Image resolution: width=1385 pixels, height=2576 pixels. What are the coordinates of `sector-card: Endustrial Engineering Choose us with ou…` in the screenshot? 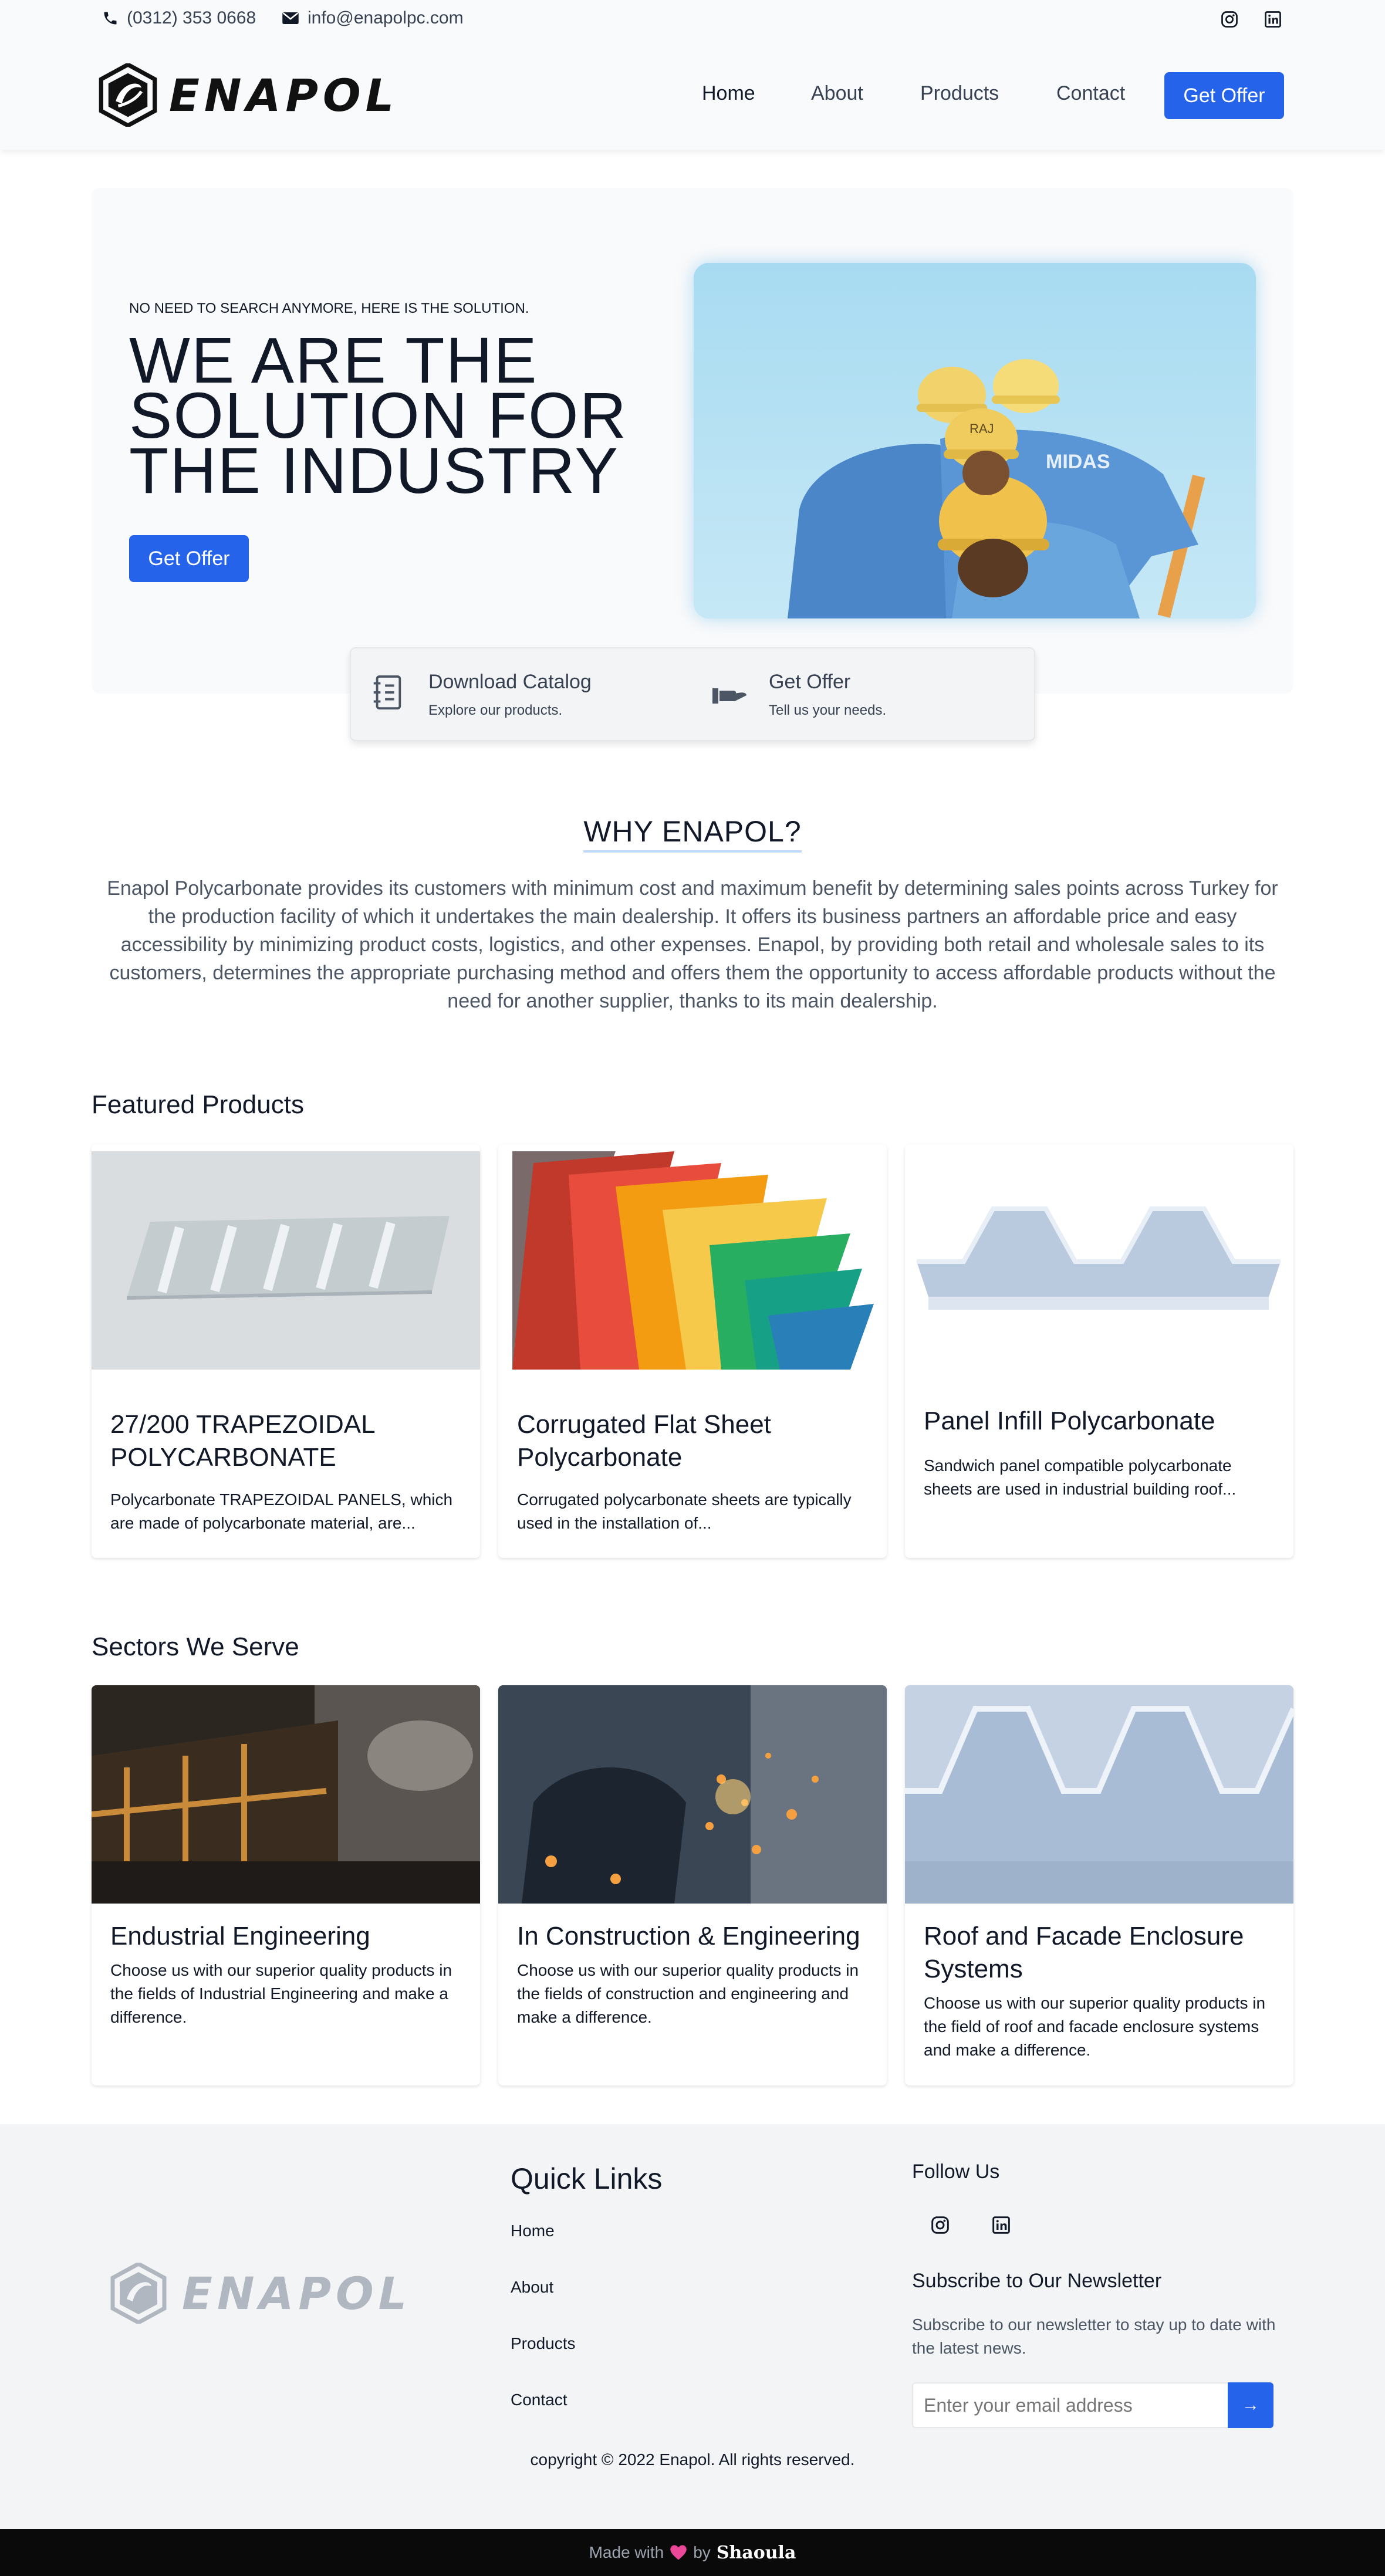 It's located at (286, 1885).